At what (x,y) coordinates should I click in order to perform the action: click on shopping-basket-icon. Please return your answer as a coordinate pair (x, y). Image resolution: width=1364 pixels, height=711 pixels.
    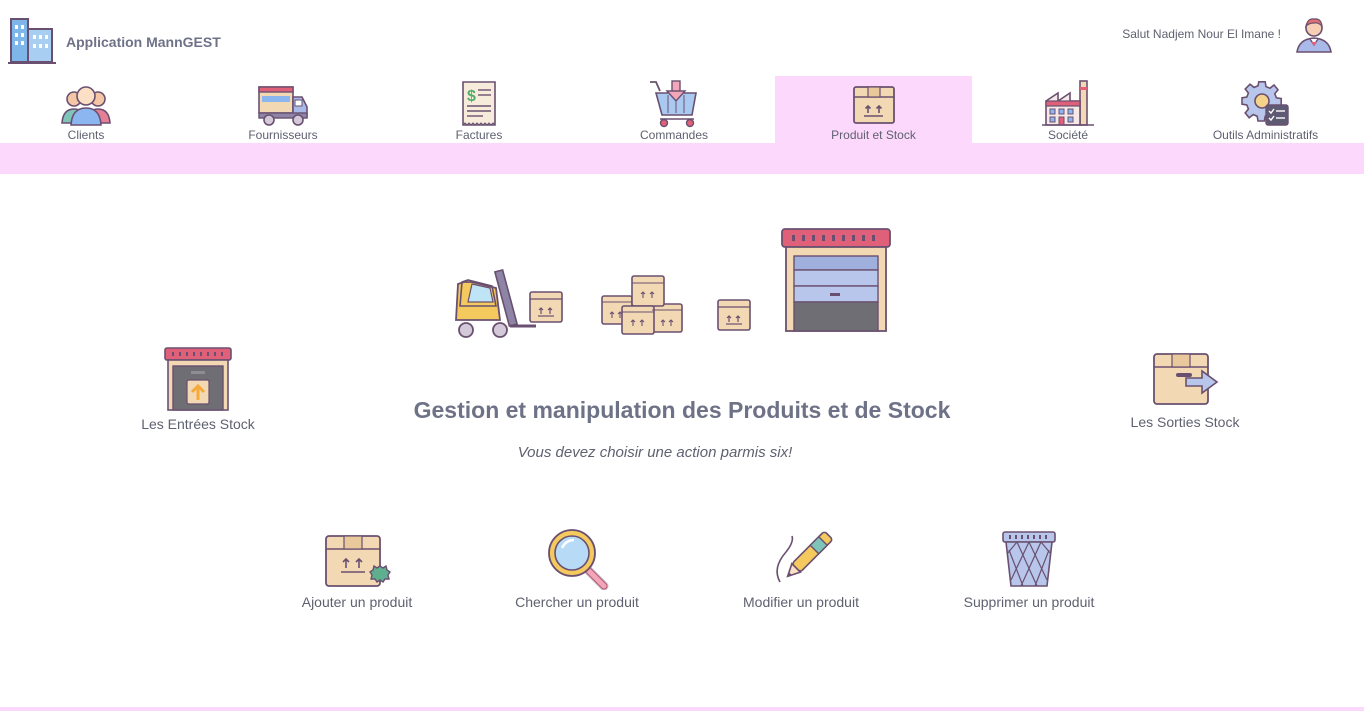
    Looking at the image, I should click on (674, 104).